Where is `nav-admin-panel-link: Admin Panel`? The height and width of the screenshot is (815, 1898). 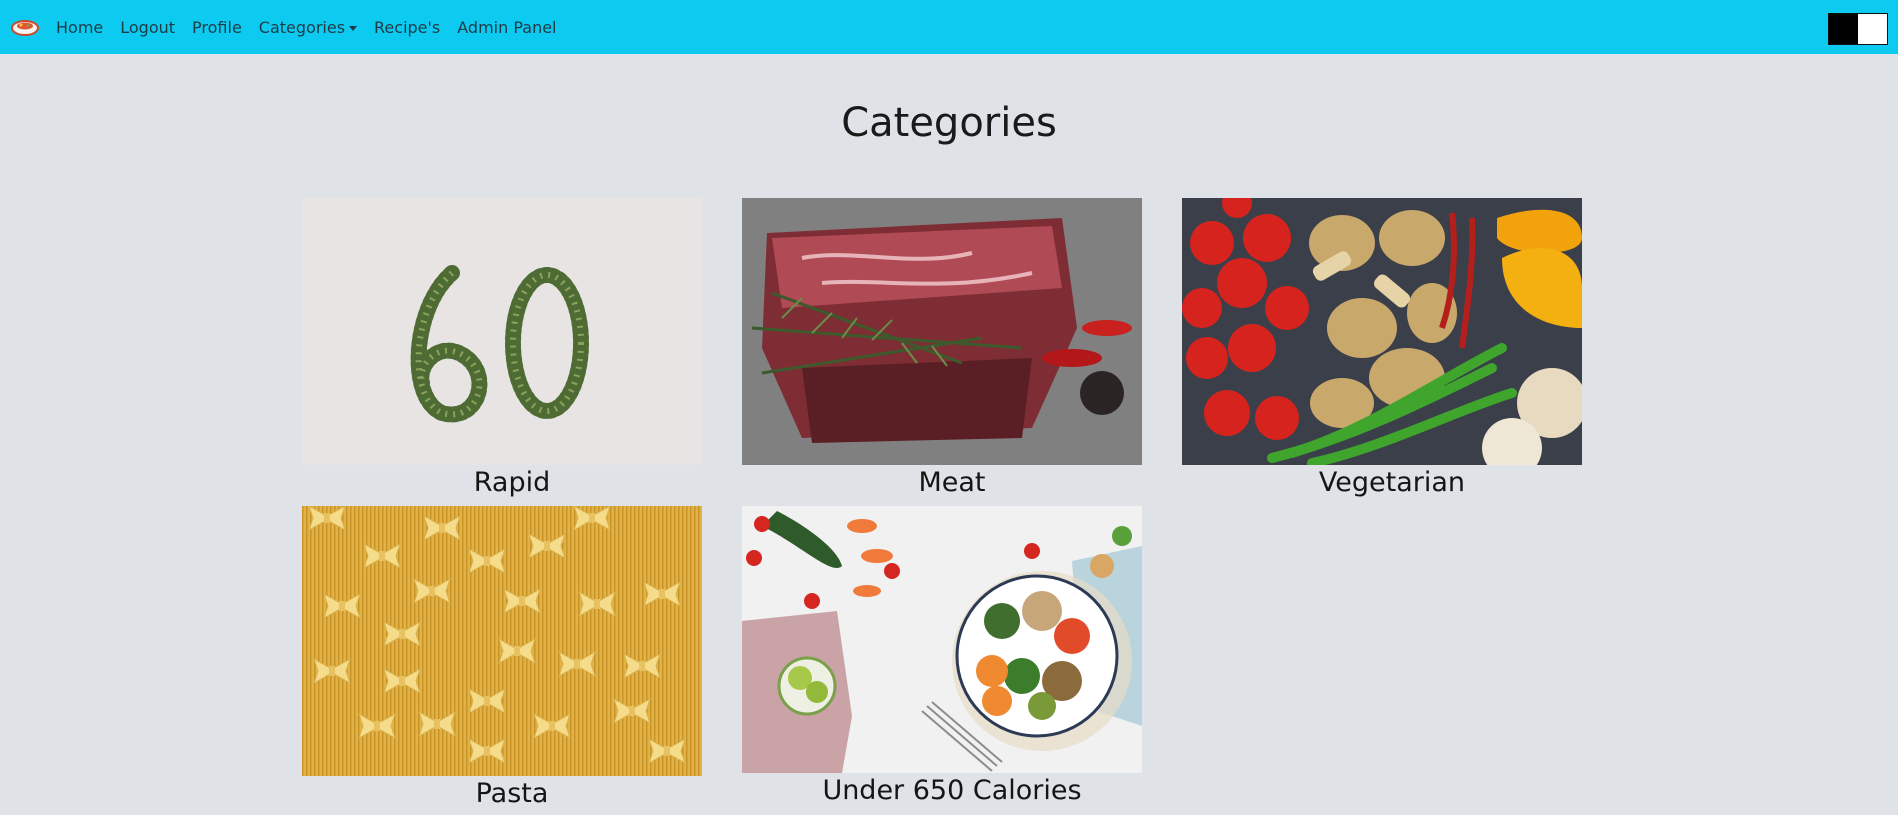 nav-admin-panel-link: Admin Panel is located at coordinates (506, 27).